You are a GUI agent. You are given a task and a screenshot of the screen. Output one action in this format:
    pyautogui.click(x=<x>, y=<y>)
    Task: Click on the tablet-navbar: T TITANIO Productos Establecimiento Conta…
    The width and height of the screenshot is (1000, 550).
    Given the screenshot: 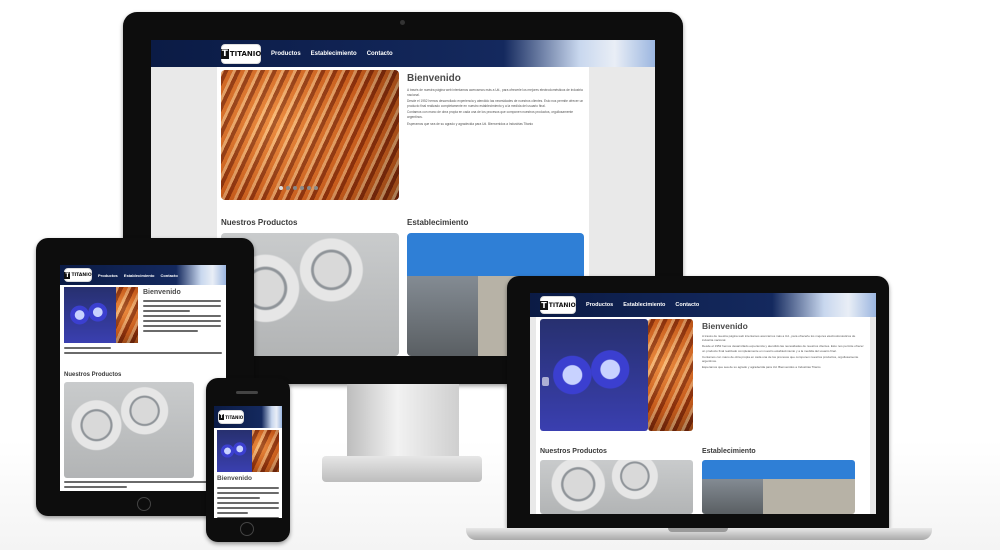 What is the action you would take?
    pyautogui.click(x=143, y=275)
    